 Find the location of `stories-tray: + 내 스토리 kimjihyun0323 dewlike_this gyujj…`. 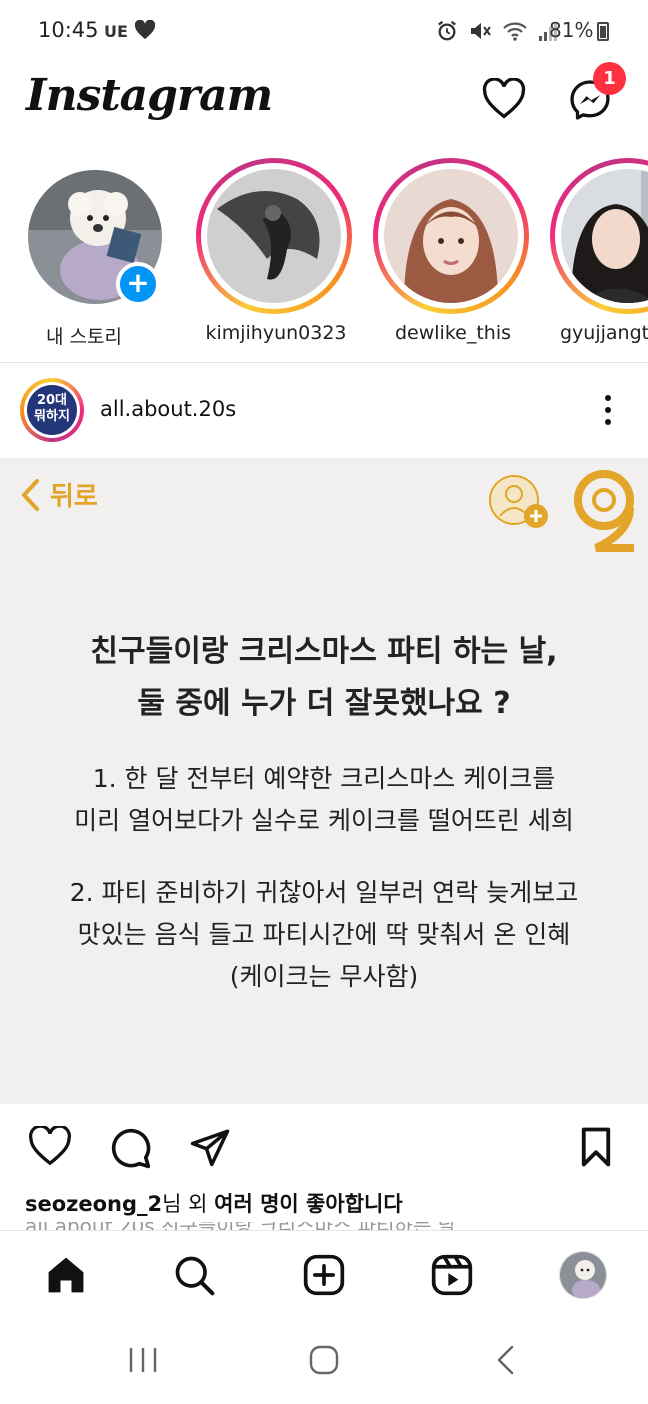

stories-tray: + 내 스토리 kimjihyun0323 dewlike_this gyujj… is located at coordinates (324, 260).